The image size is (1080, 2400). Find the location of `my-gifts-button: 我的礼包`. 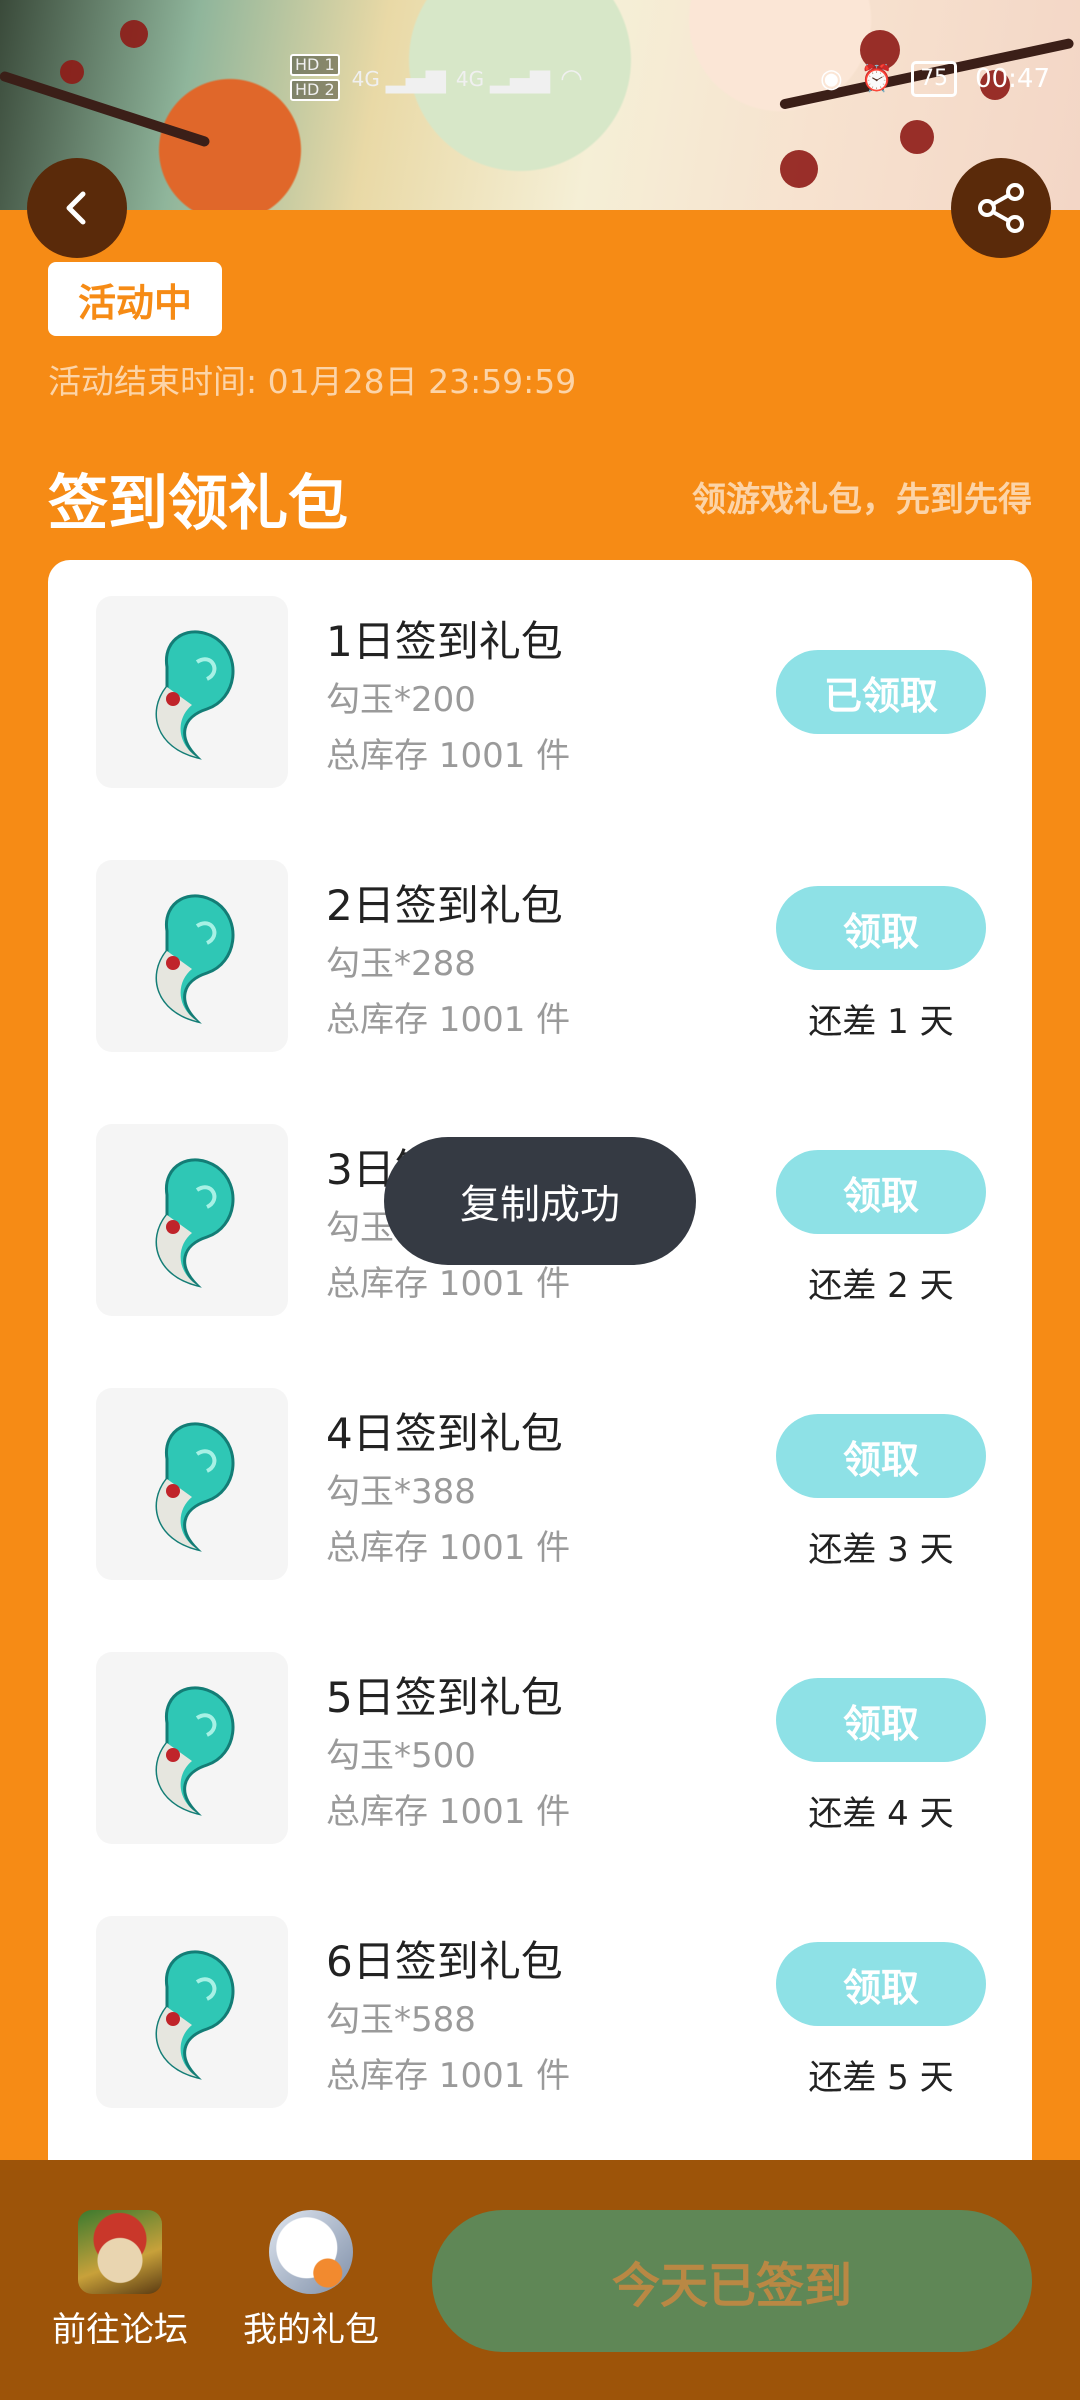

my-gifts-button: 我的礼包 is located at coordinates (311, 2290).